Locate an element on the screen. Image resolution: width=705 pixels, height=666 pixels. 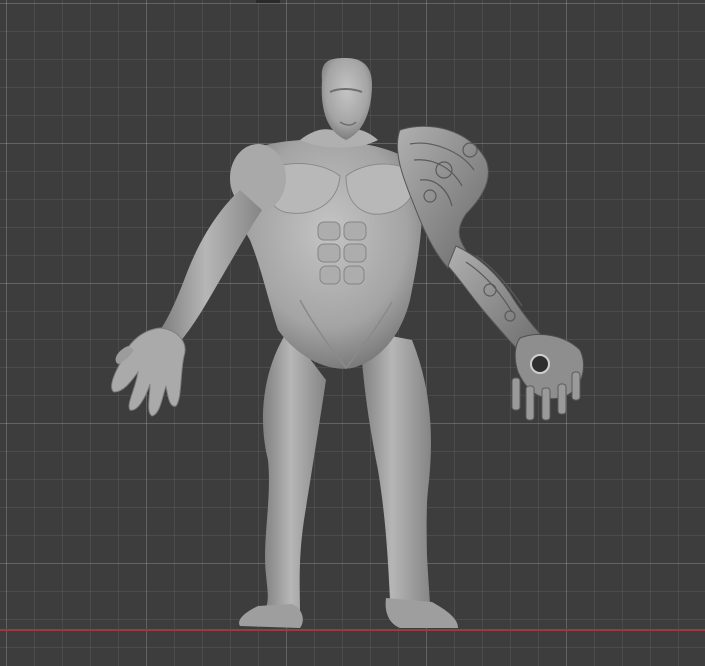
left-arm is located at coordinates (186, 303).